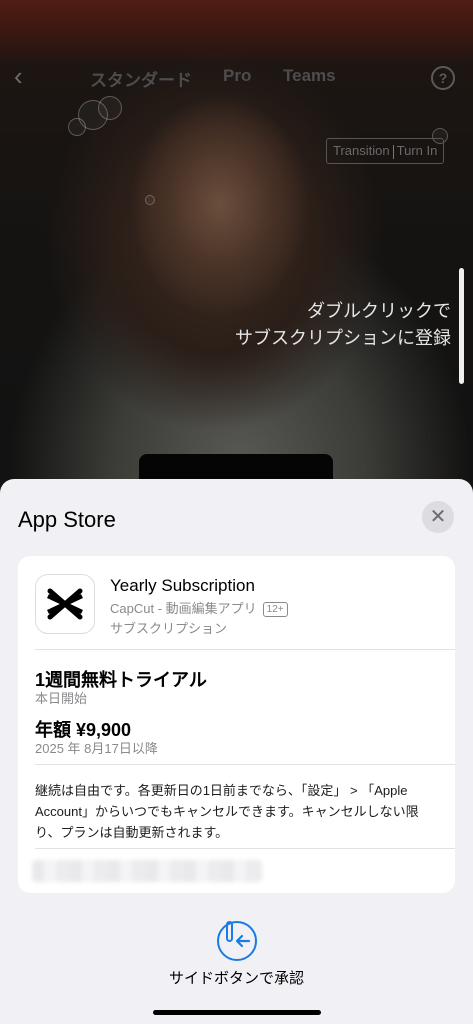 The image size is (473, 1024). Describe the element at coordinates (379, 311) in the screenshot. I see `hint-line-1: ダブルクリックで` at that location.